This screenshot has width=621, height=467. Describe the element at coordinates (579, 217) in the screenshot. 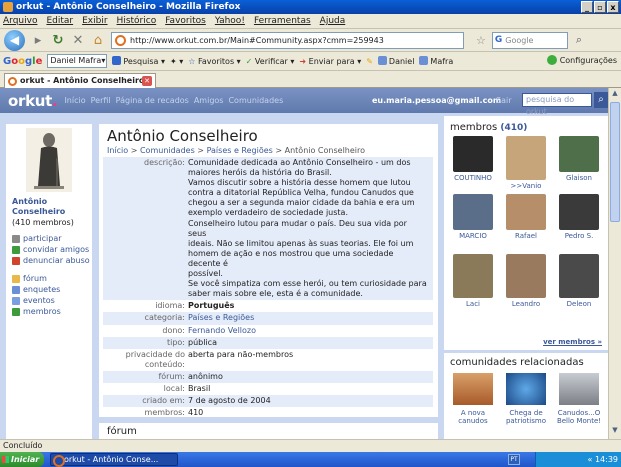

I see `member-item: Pedro S.` at that location.